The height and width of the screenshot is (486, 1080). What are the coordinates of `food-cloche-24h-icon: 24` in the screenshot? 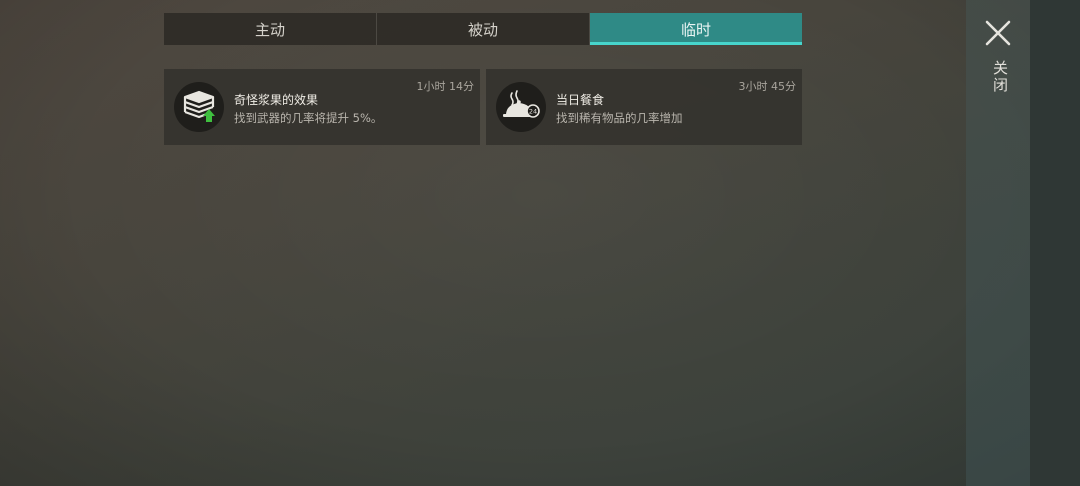 It's located at (521, 107).